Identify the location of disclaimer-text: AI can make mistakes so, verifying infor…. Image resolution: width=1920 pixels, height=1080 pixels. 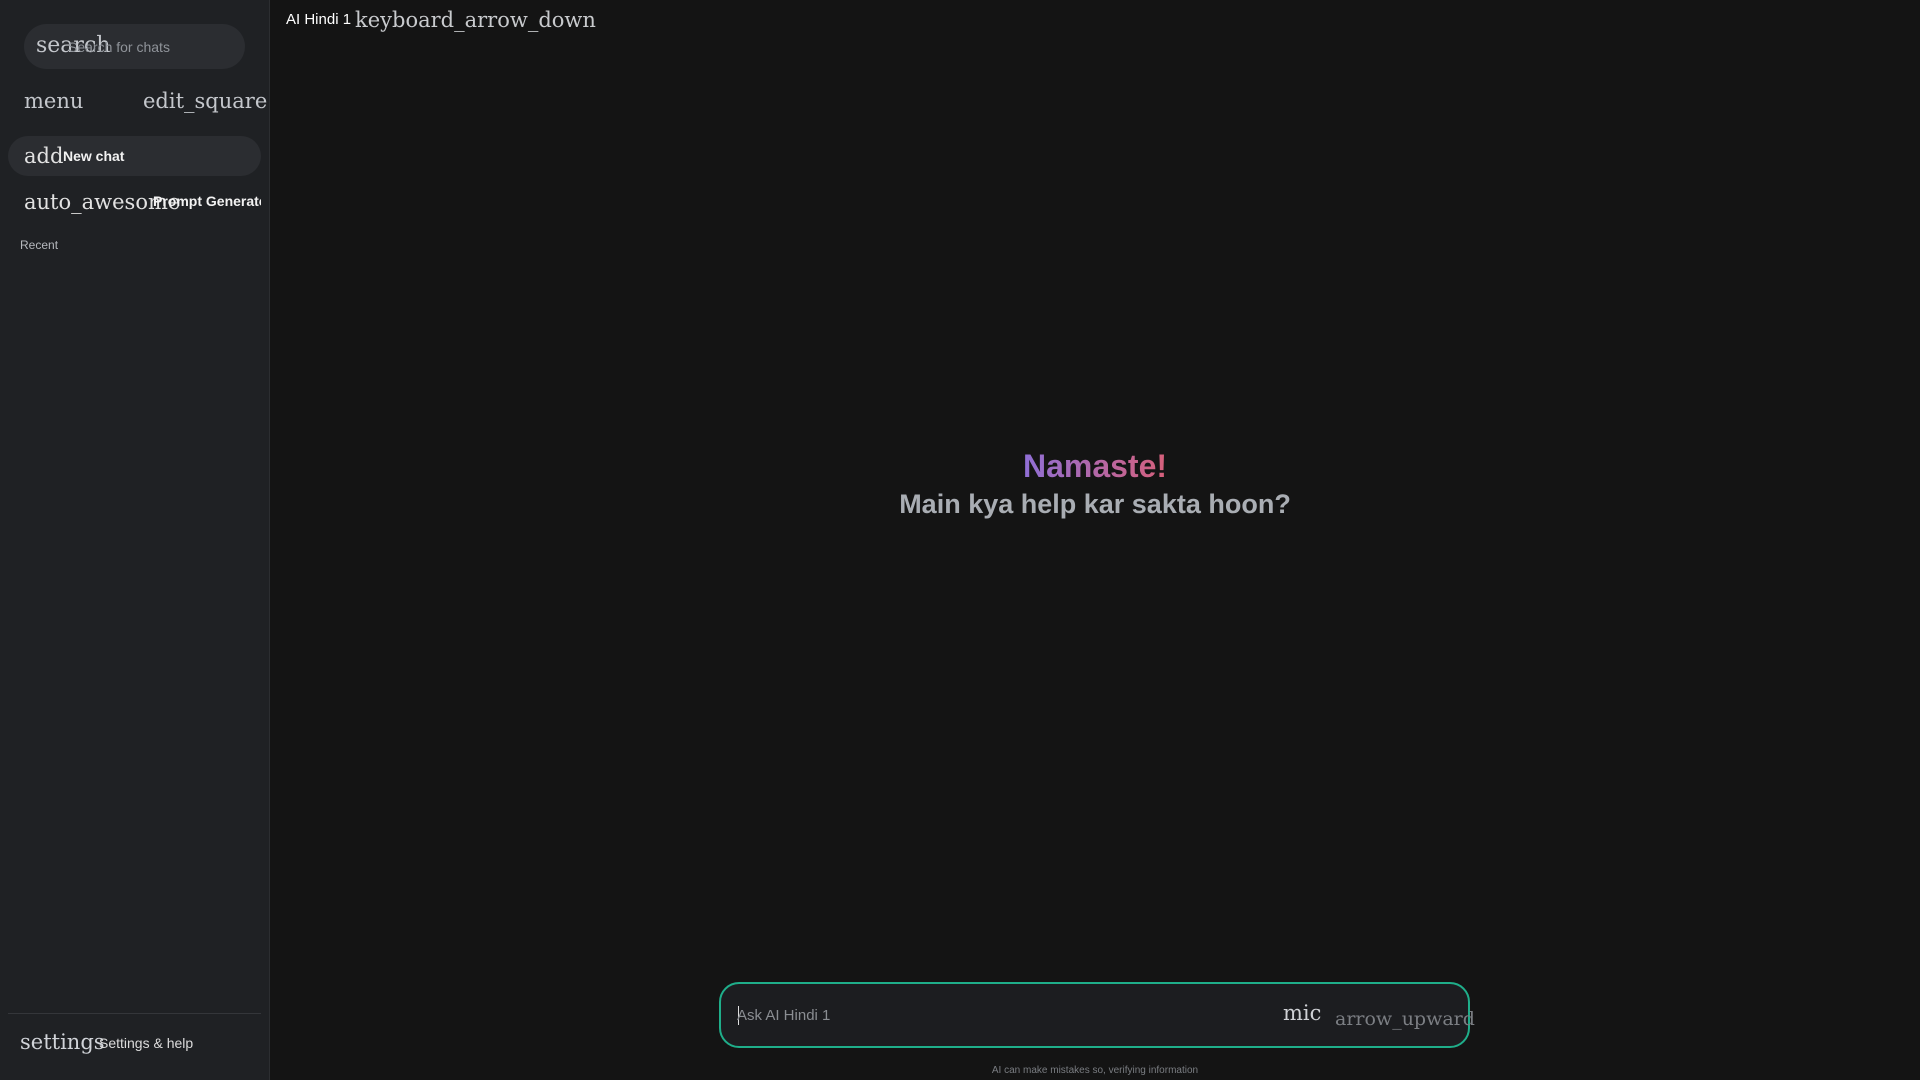
(1095, 1070).